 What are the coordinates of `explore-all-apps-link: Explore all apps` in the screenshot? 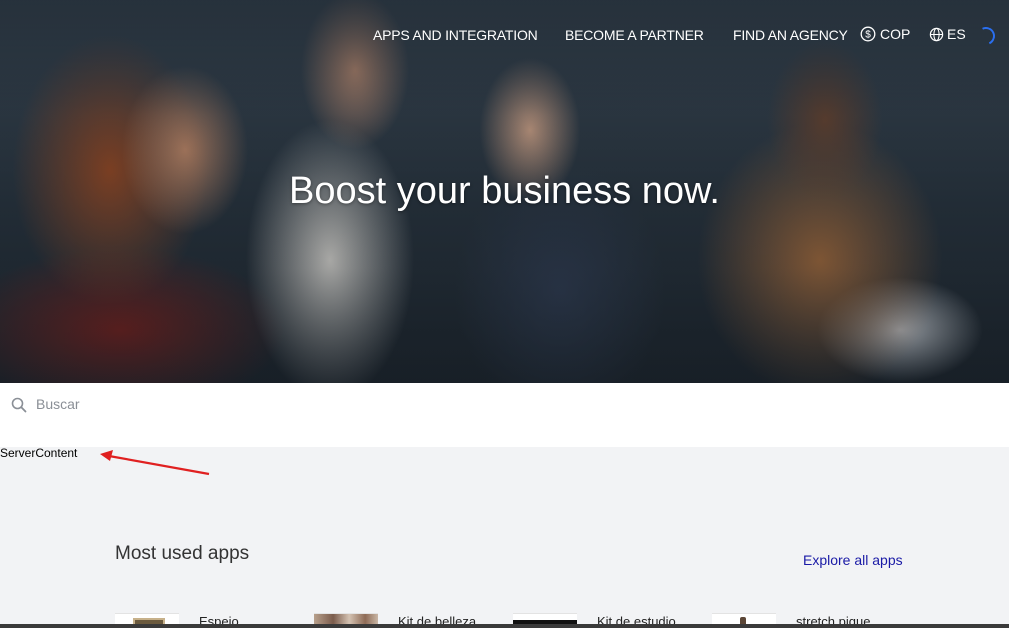 It's located at (853, 560).